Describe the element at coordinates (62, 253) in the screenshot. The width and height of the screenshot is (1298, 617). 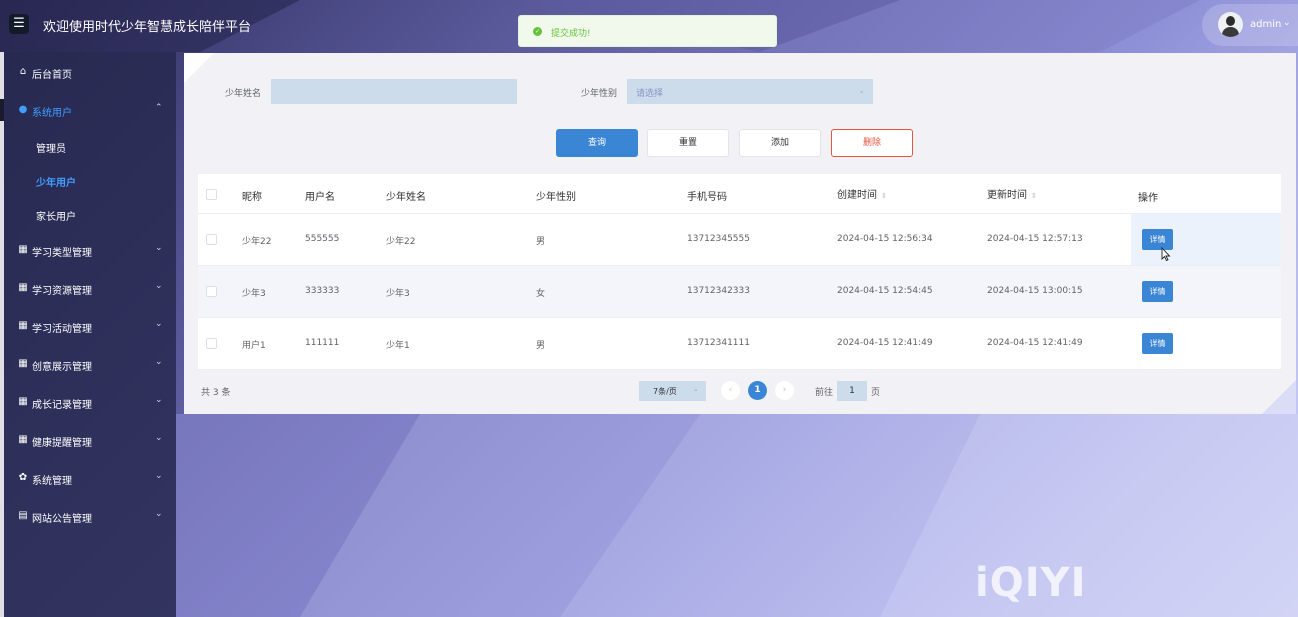
I see `sidebar-item-label: 学习类型管理` at that location.